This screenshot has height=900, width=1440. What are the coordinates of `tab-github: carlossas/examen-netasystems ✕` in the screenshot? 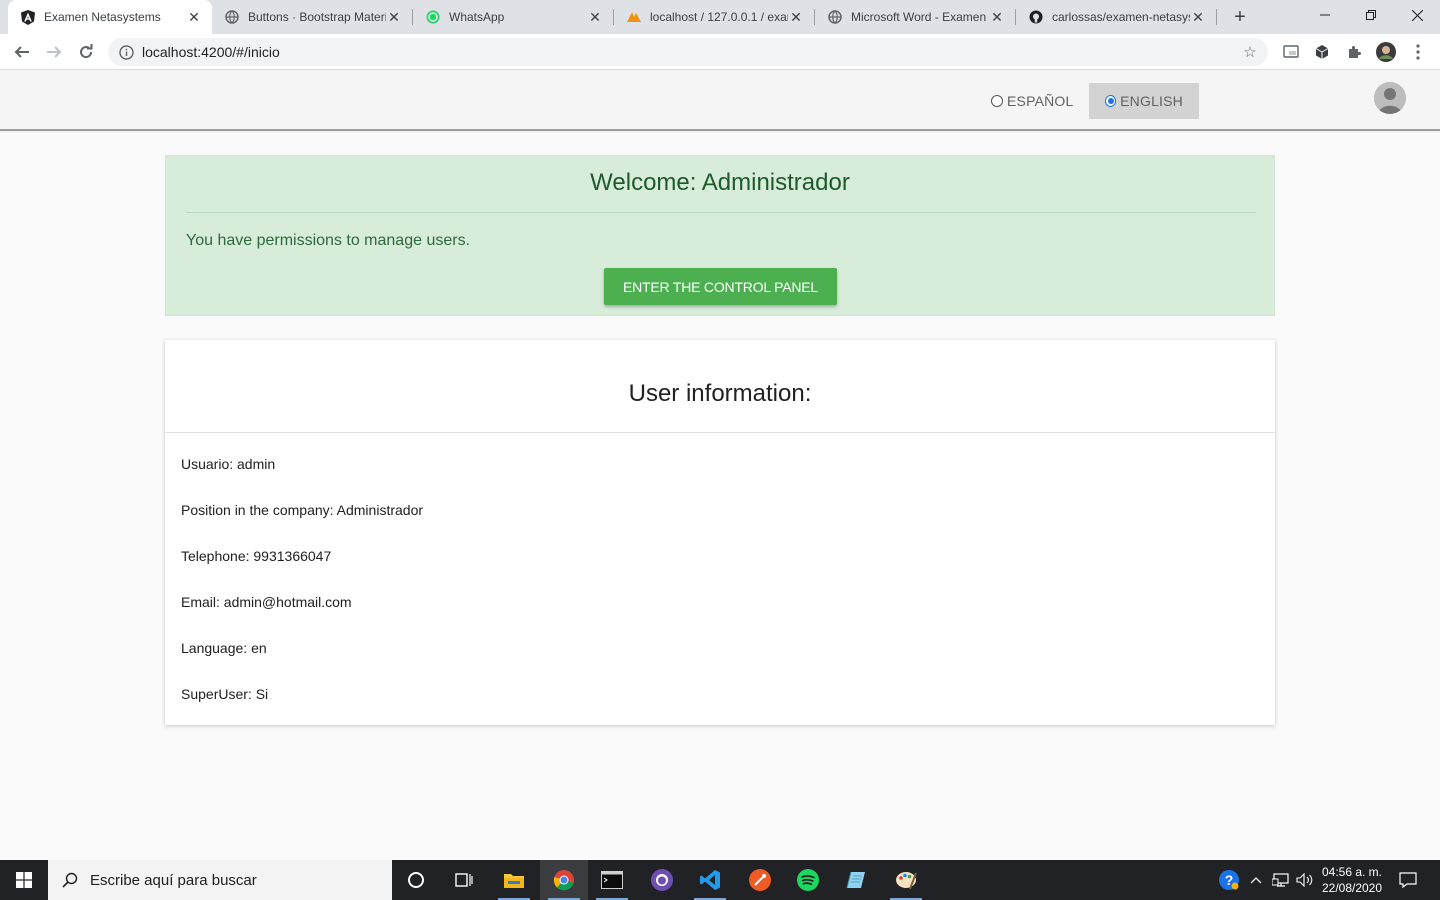 It's located at (1116, 17).